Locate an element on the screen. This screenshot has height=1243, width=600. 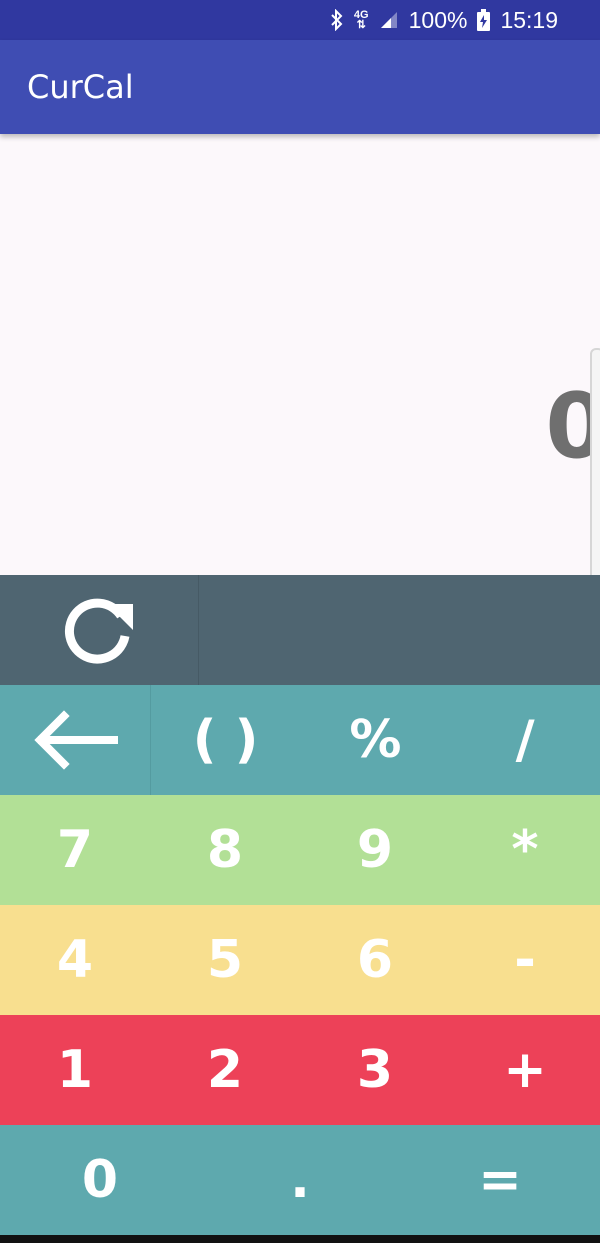
key-5: 5 is located at coordinates (225, 960).